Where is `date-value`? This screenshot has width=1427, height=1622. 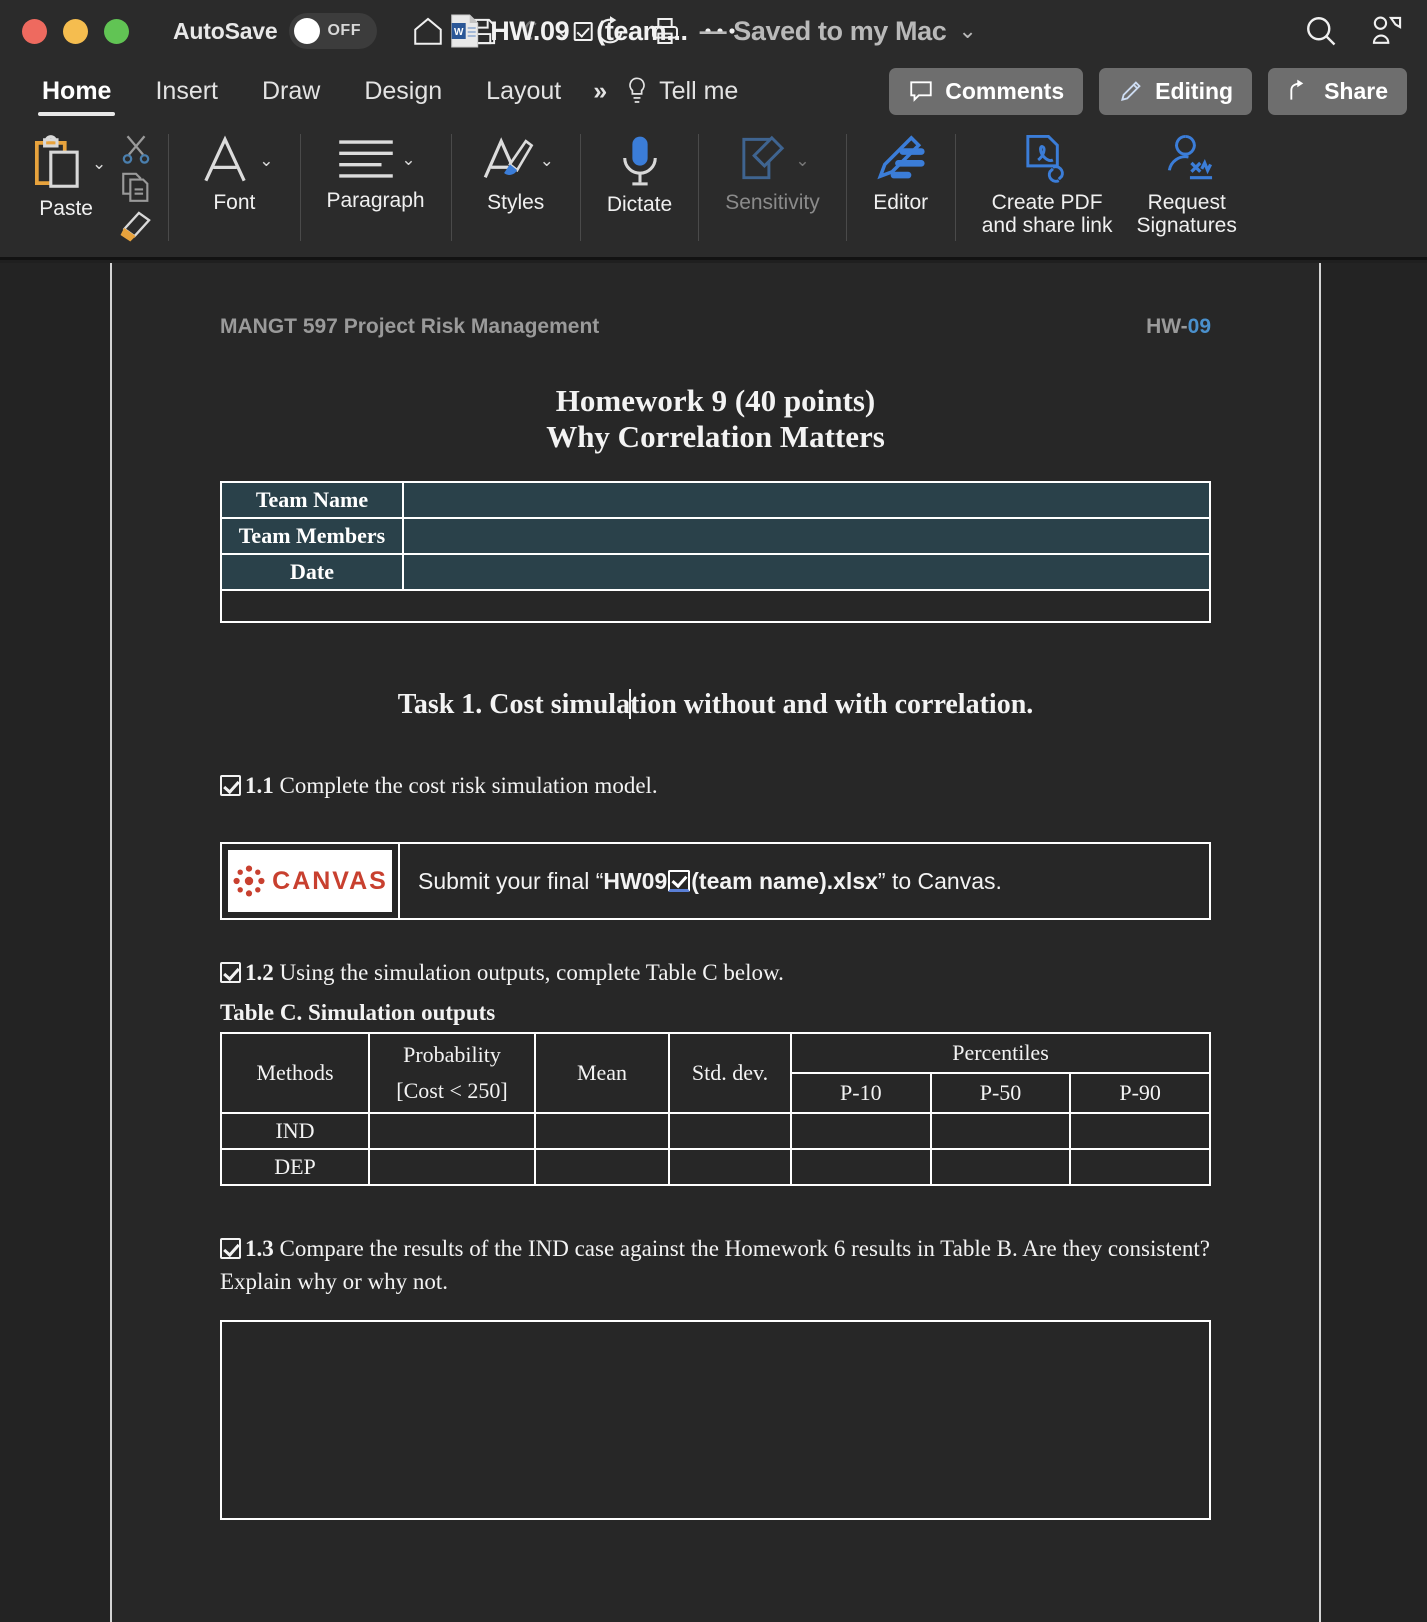 date-value is located at coordinates (806, 571).